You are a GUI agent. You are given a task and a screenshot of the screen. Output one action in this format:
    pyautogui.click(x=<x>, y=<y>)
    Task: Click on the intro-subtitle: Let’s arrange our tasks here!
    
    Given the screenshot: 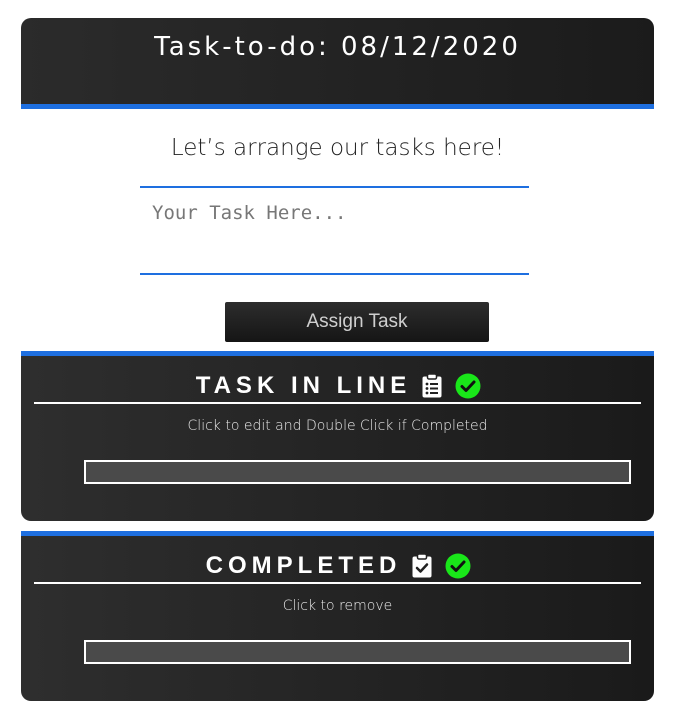 What is the action you would take?
    pyautogui.click(x=337, y=148)
    